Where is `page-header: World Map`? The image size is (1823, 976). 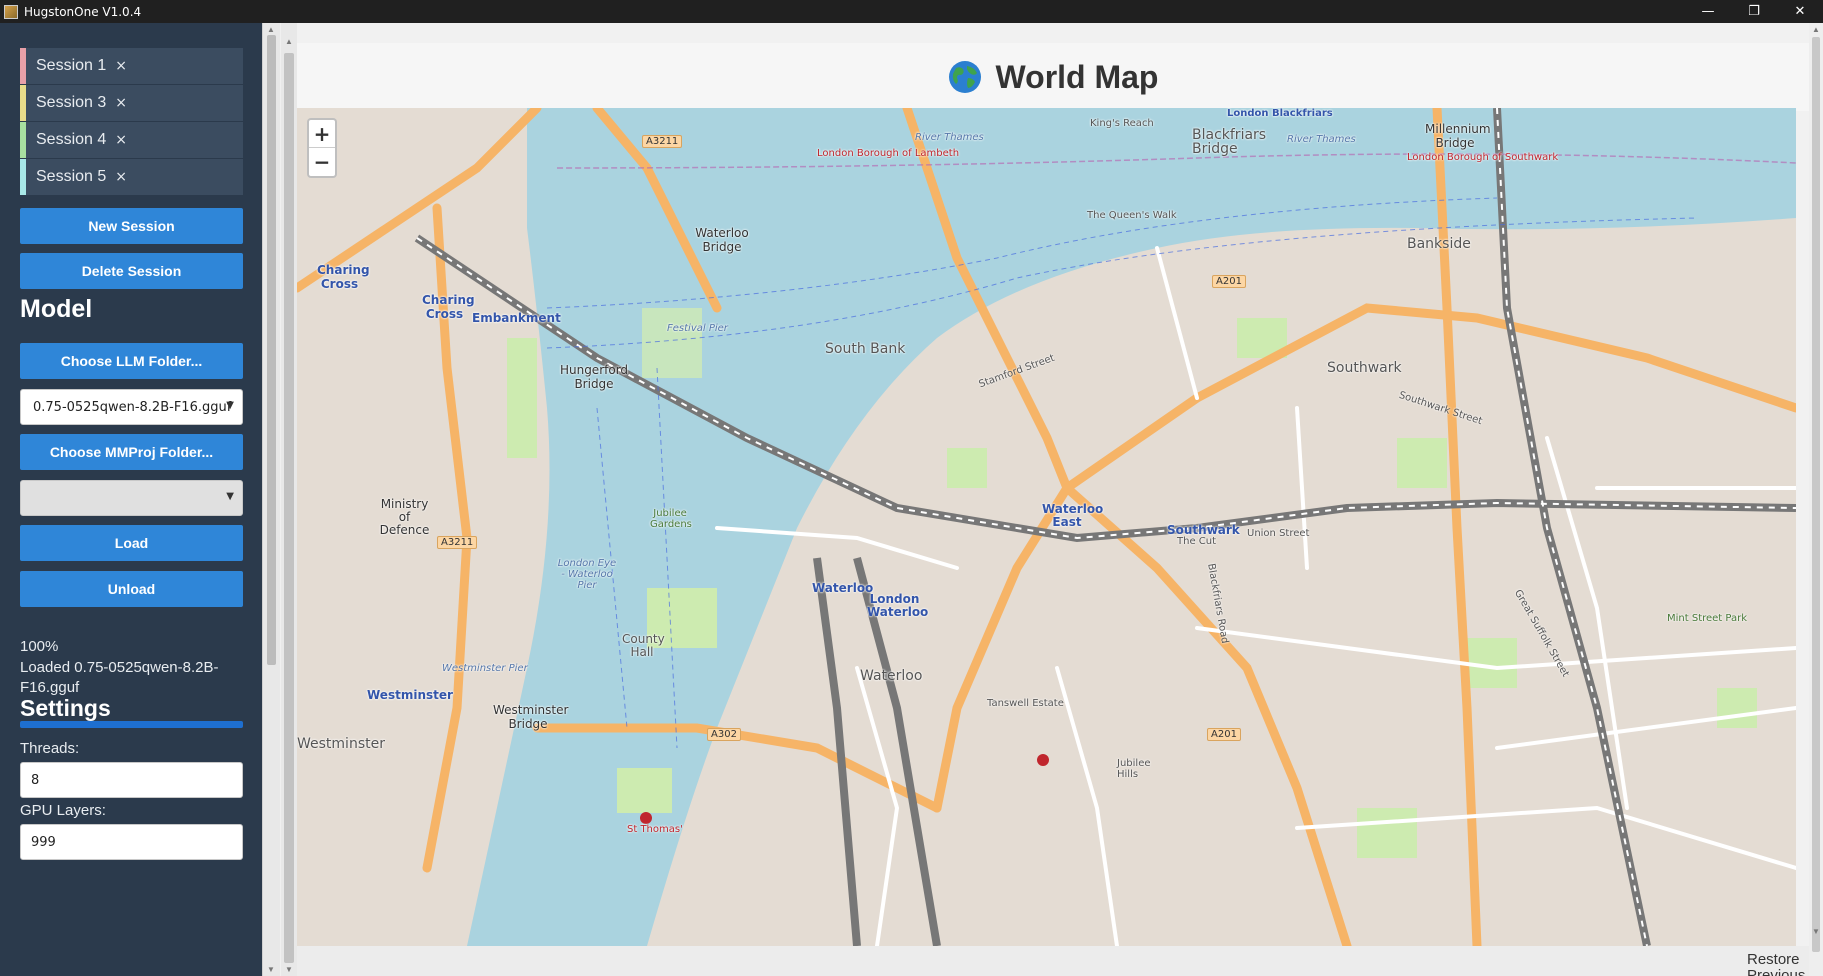
page-header: World Map is located at coordinates (1053, 77).